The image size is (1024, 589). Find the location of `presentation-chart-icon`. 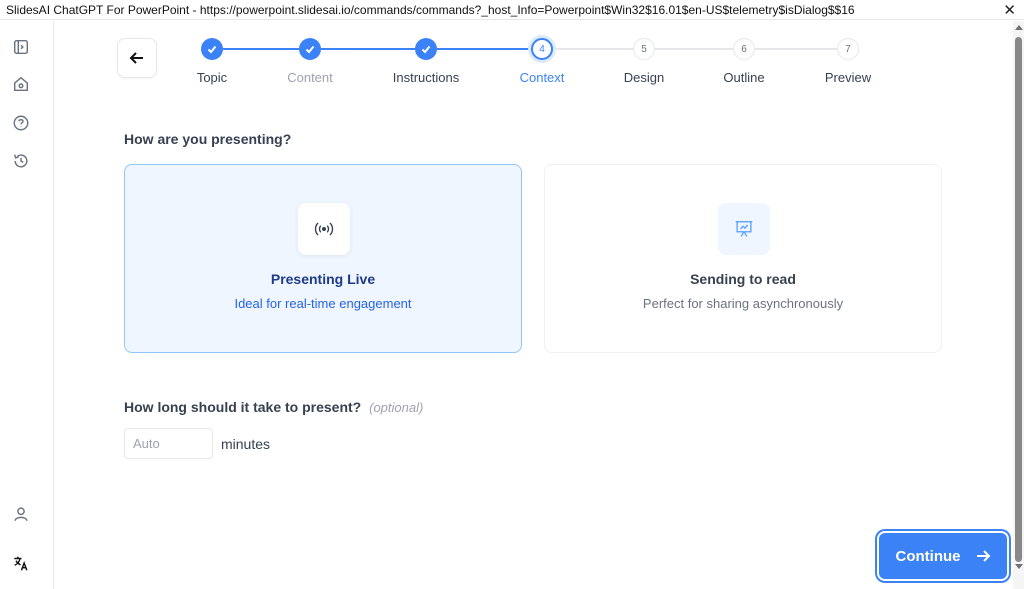

presentation-chart-icon is located at coordinates (744, 229).